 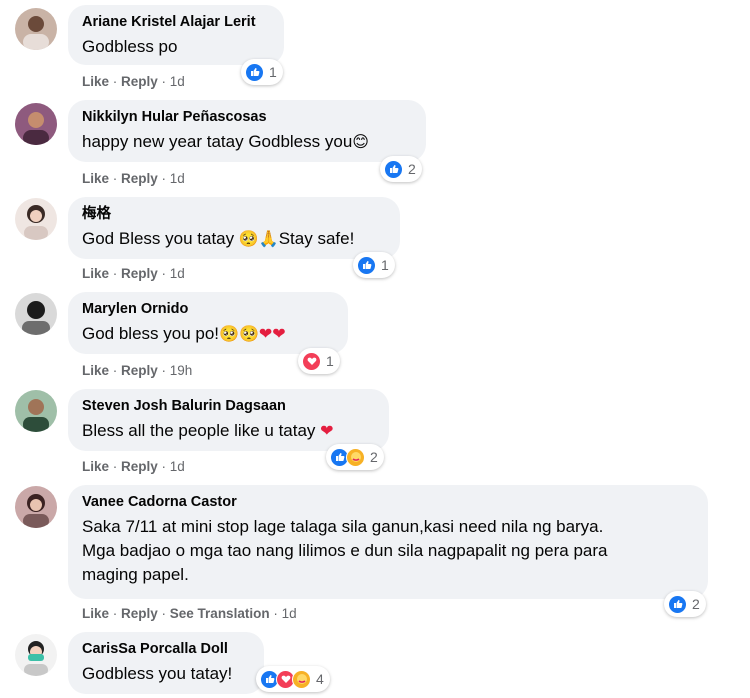 What do you see at coordinates (247, 117) in the screenshot?
I see `comment-author: Nikkilyn Hular Peñascosas` at bounding box center [247, 117].